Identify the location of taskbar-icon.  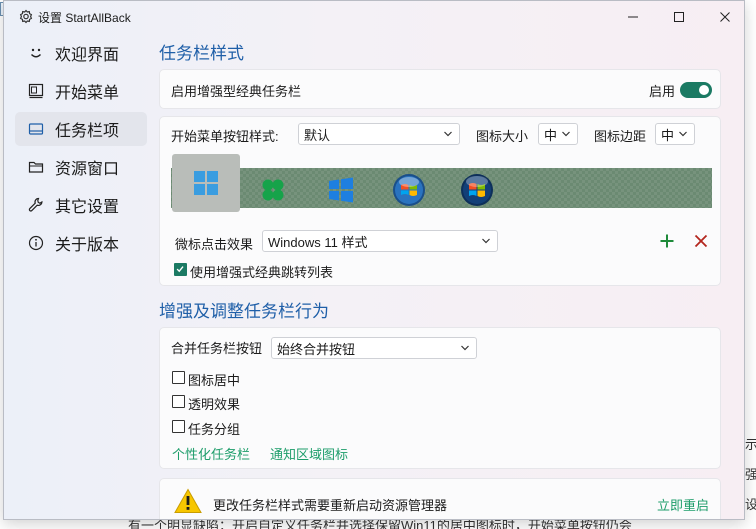
(36, 129).